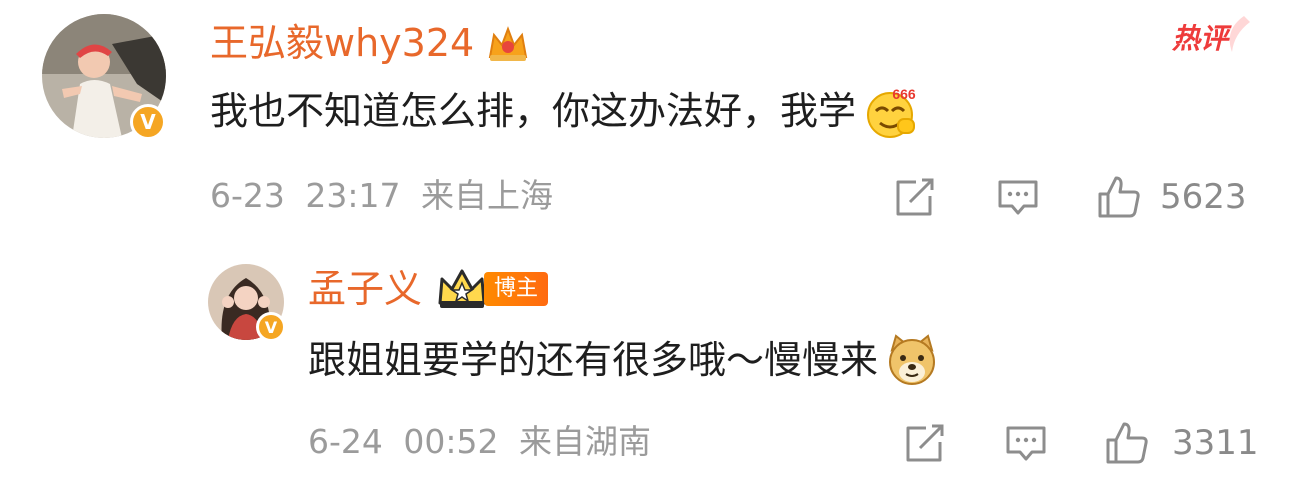  Describe the element at coordinates (585, 441) in the screenshot. I see `reply-location: 来自湖南` at that location.